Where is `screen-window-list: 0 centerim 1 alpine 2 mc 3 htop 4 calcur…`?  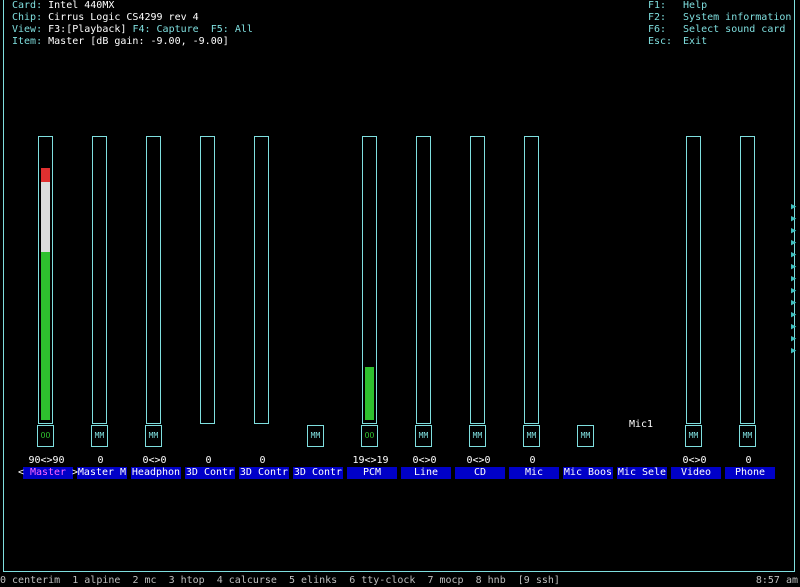
screen-window-list: 0 centerim 1 alpine 2 mc 3 htop 4 calcur… is located at coordinates (280, 580).